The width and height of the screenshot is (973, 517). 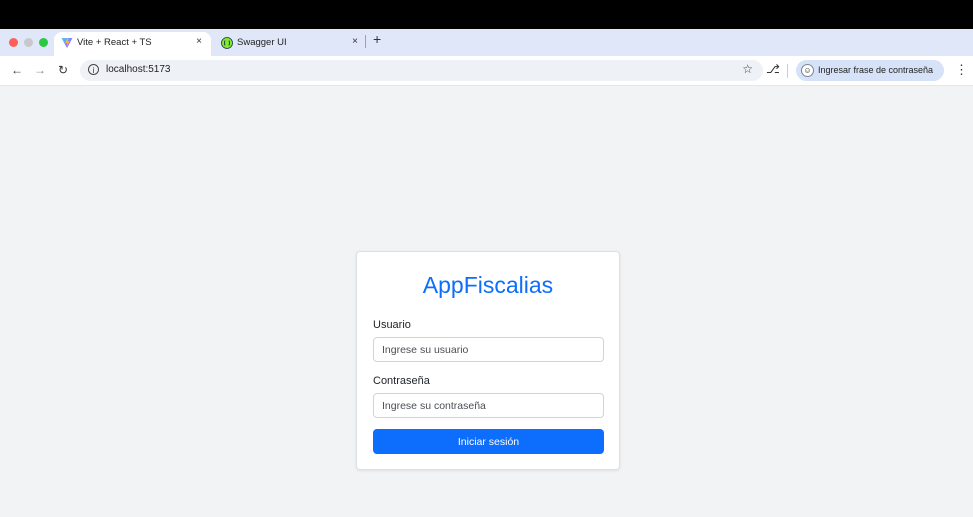 I want to click on address-text: localhost:5173, so click(x=138, y=69).